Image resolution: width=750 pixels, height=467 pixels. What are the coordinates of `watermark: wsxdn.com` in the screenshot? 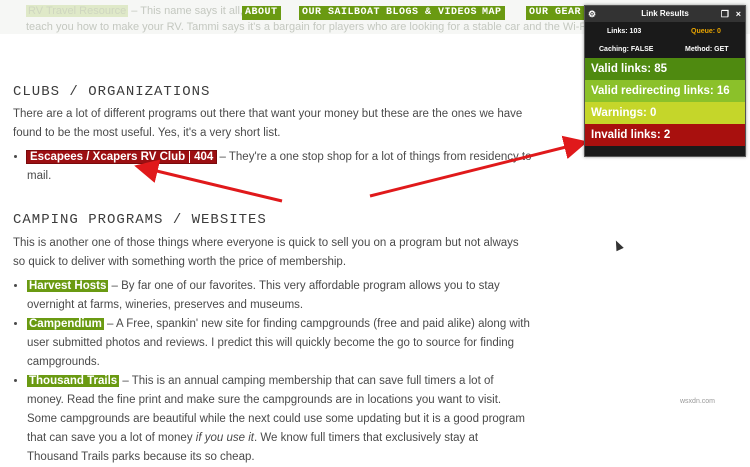 It's located at (698, 401).